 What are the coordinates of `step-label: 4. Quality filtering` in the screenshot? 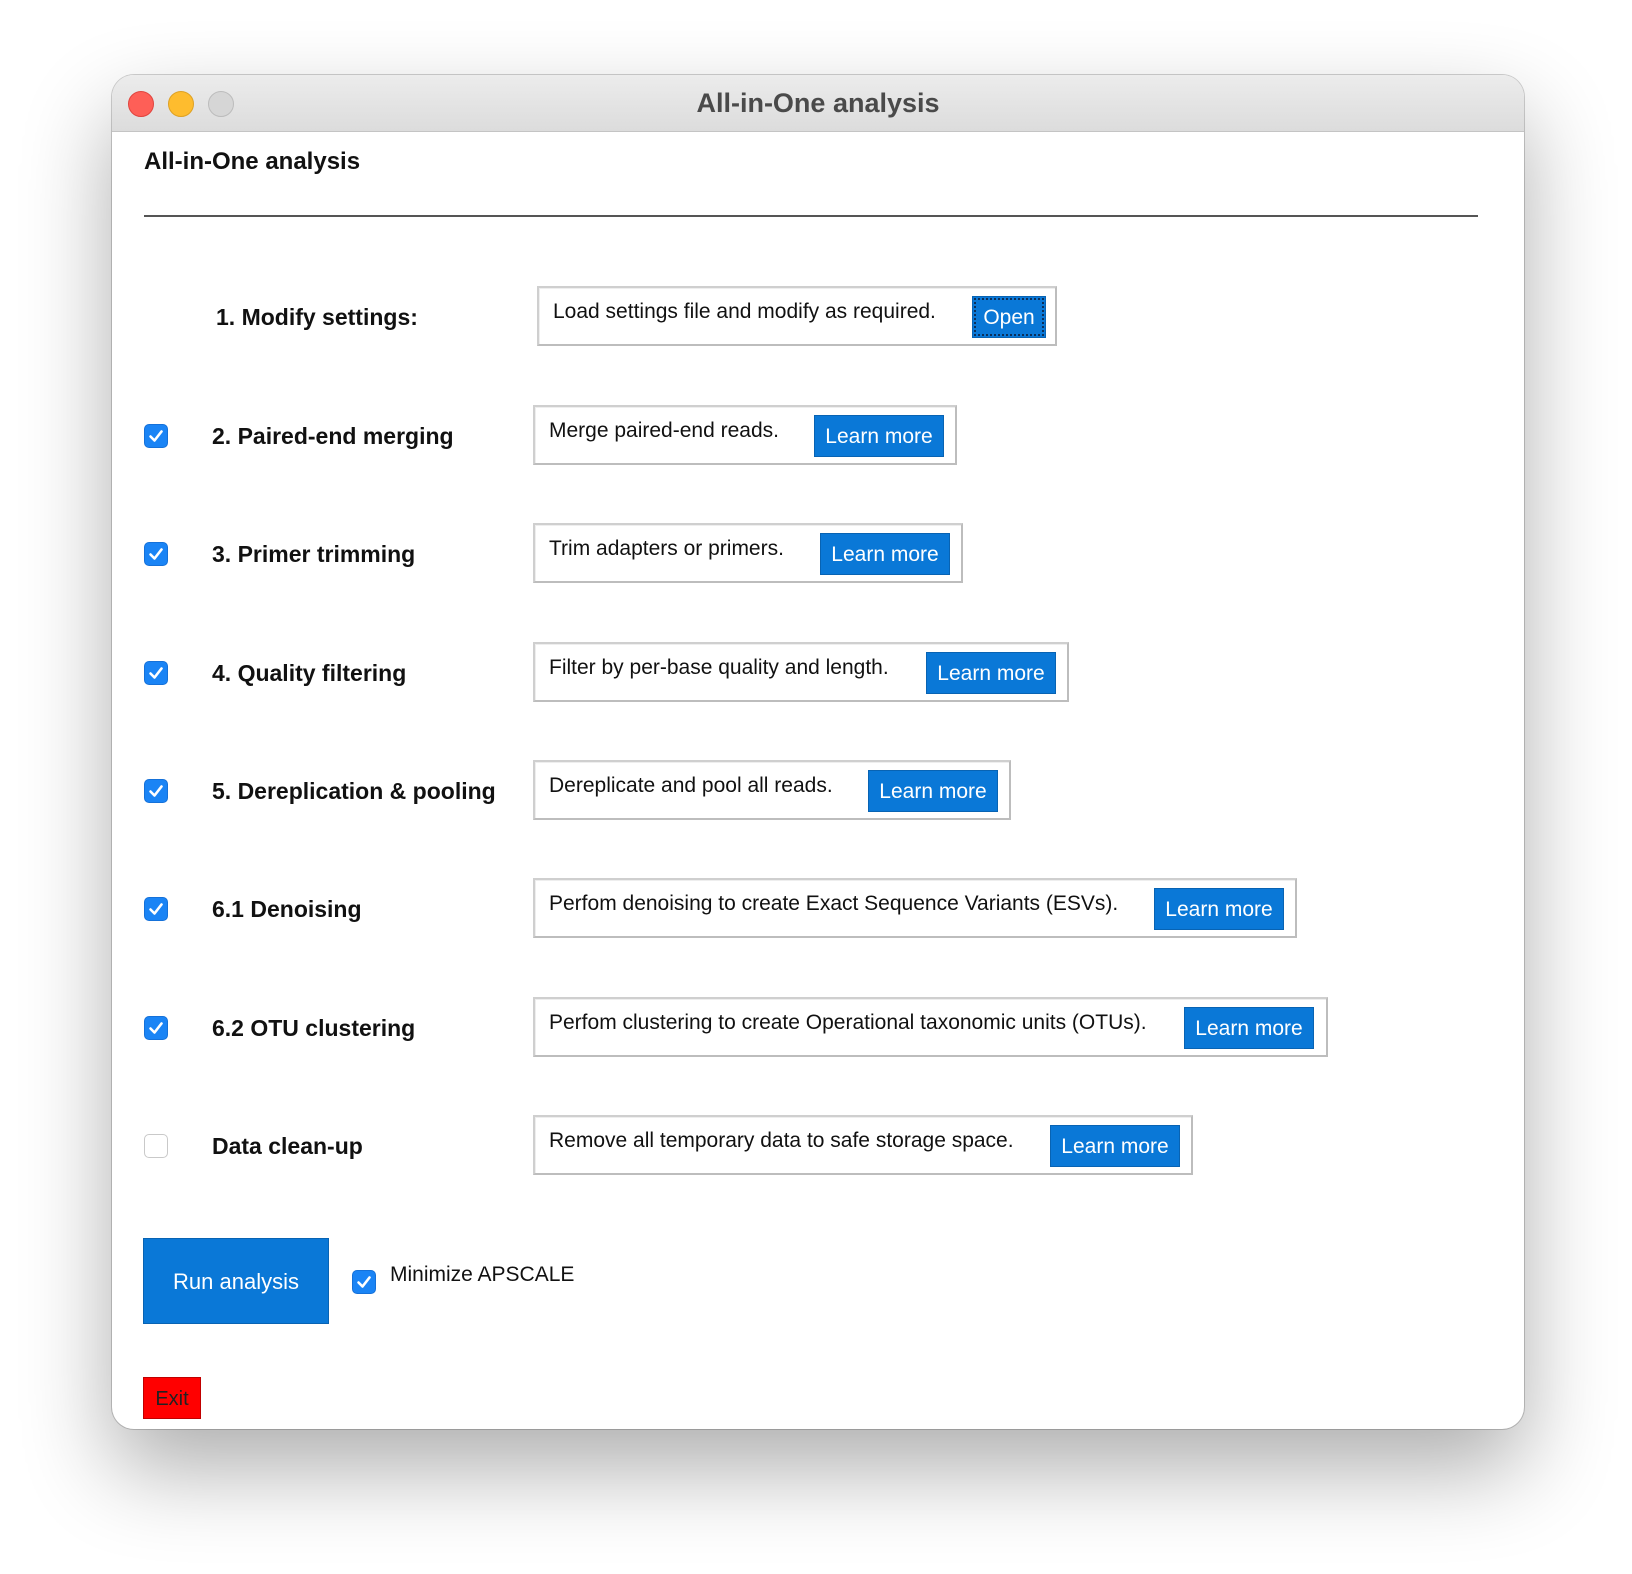 It's located at (309, 673).